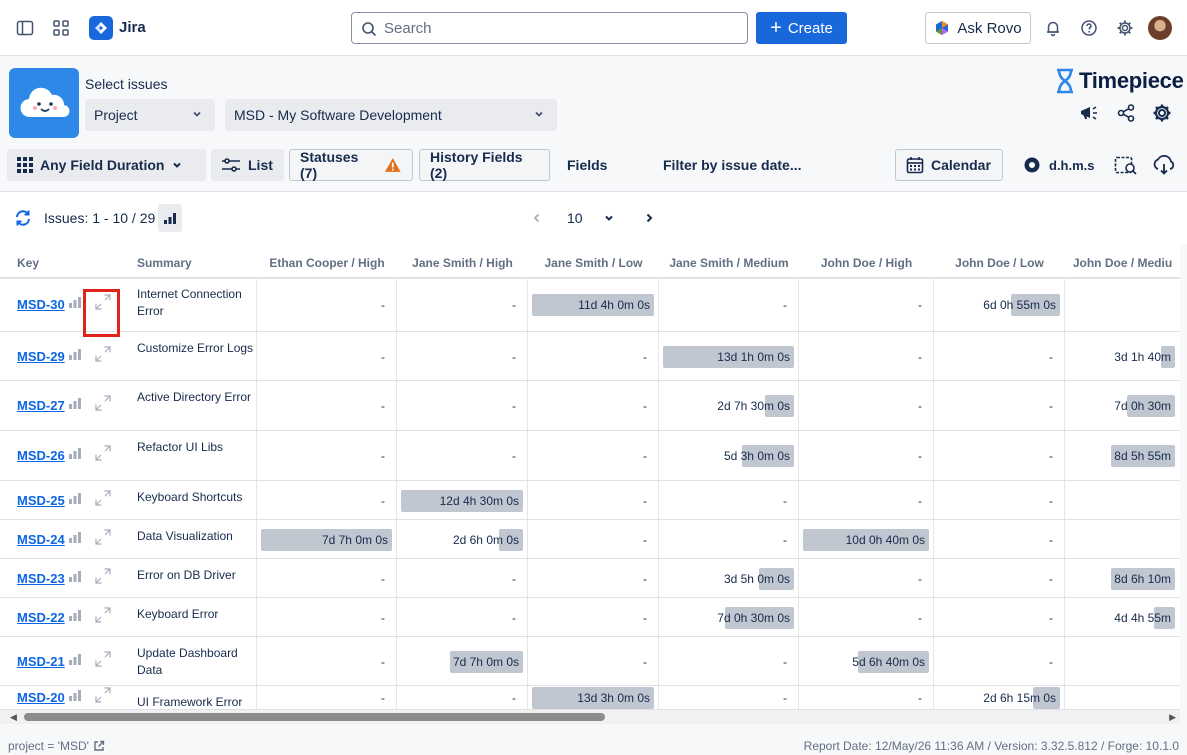  Describe the element at coordinates (1089, 28) in the screenshot. I see `help-icon` at that location.